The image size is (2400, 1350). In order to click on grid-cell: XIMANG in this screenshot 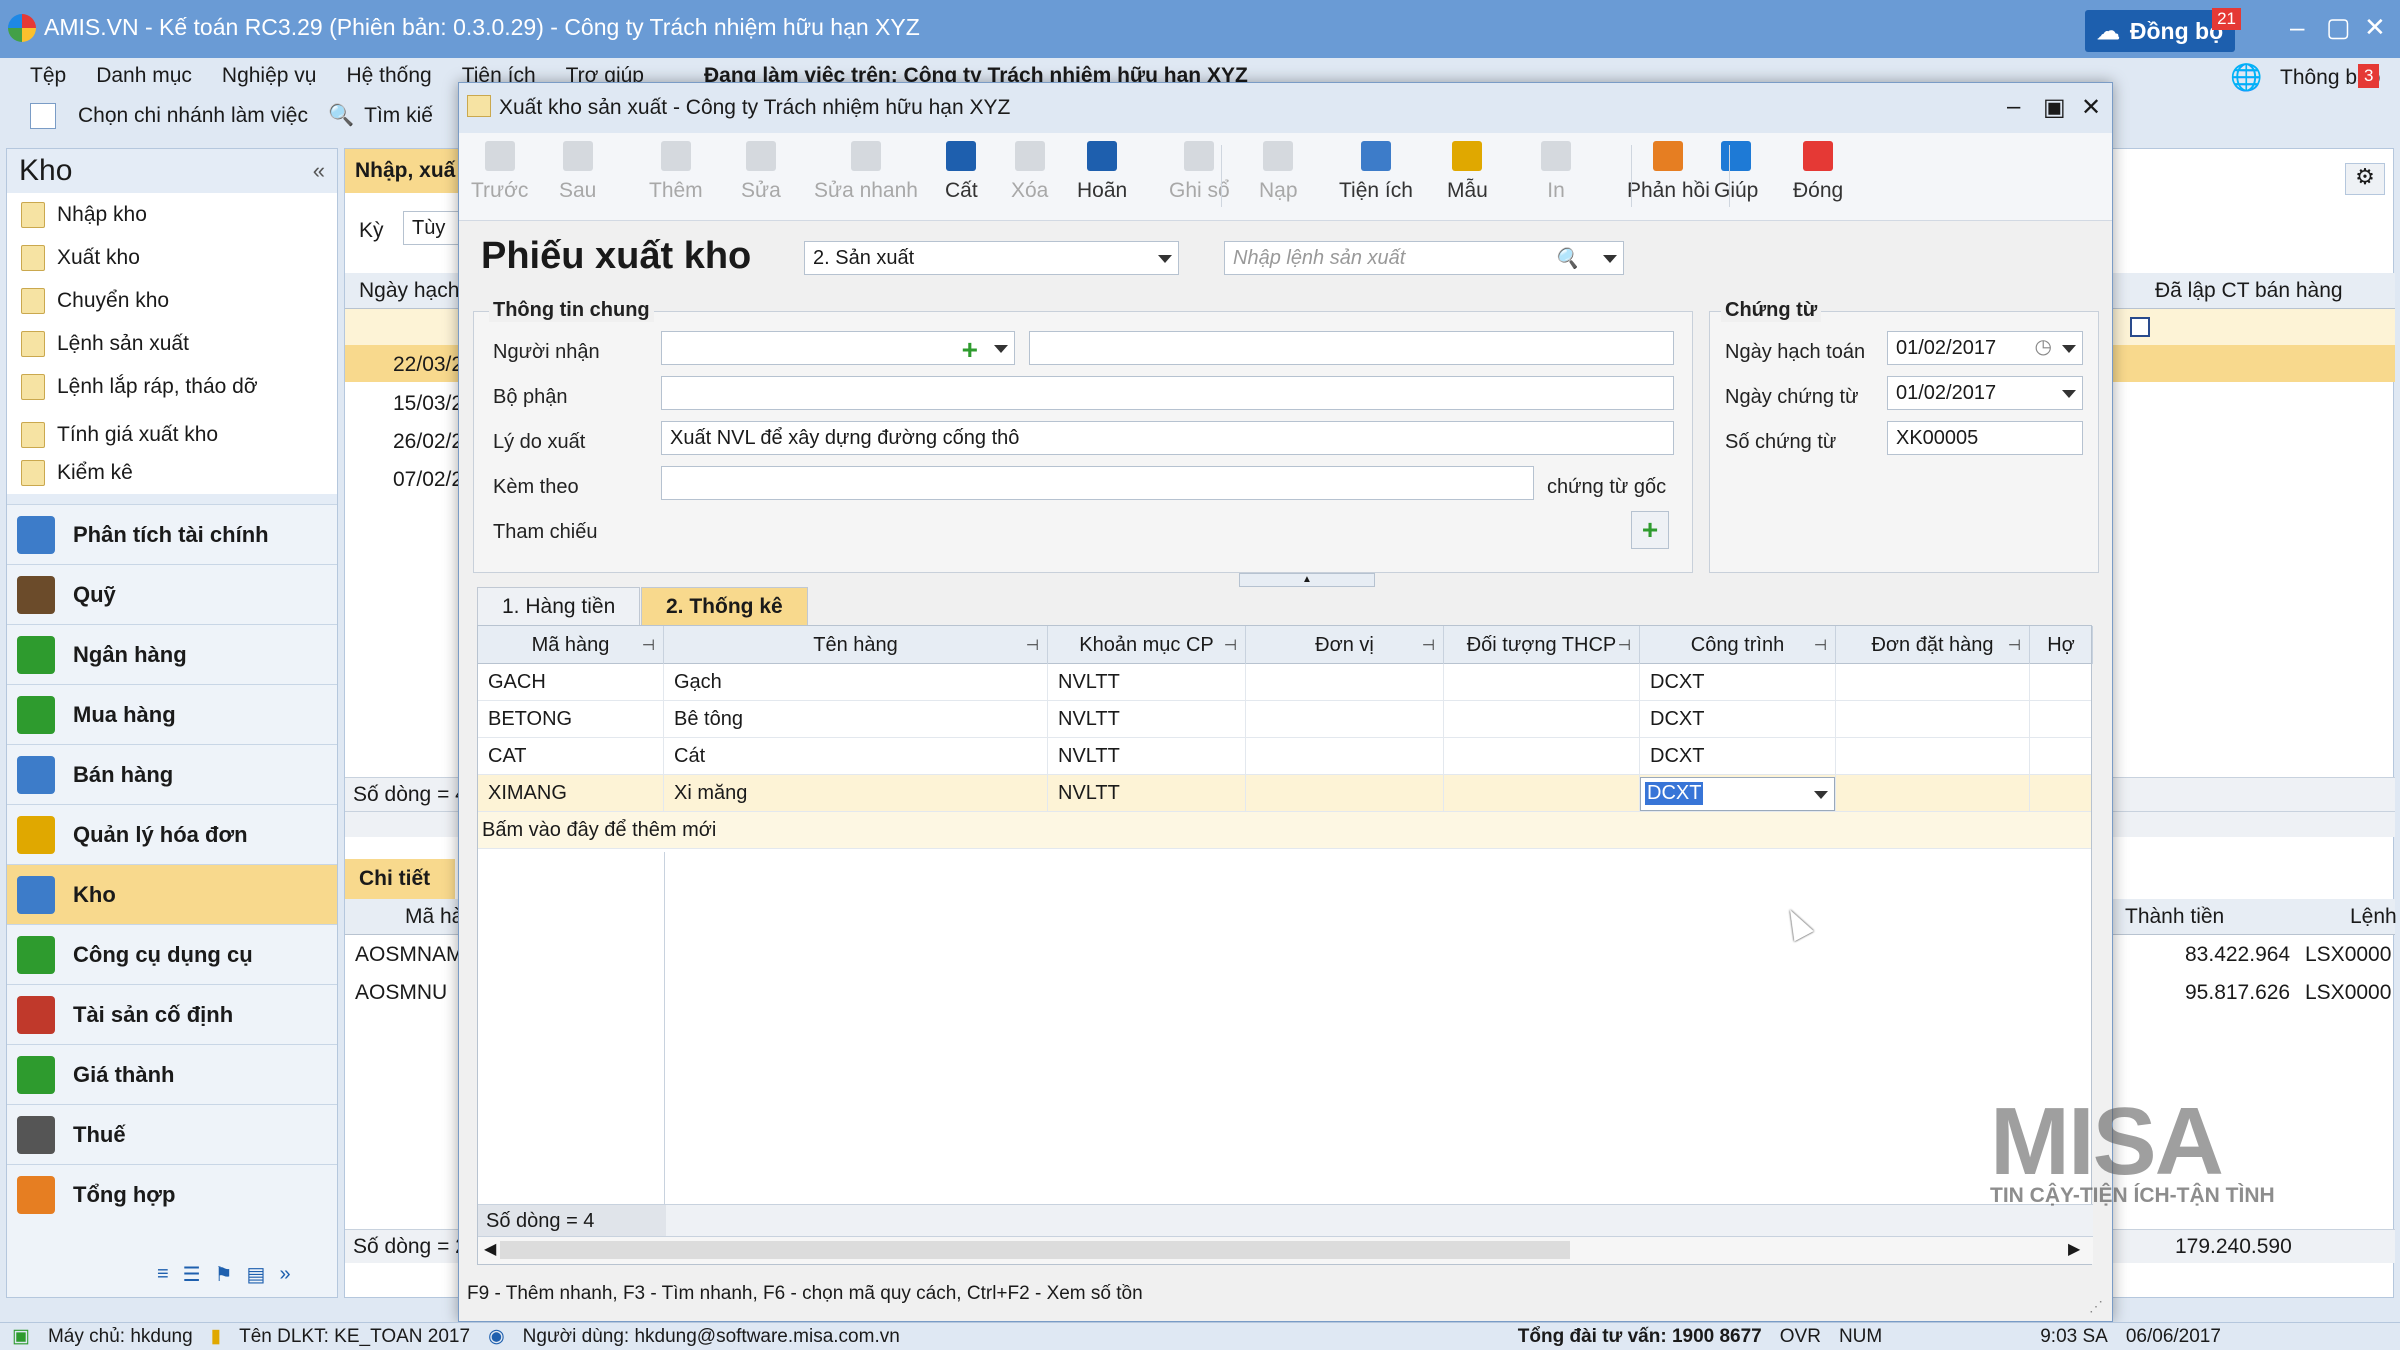, I will do `click(571, 793)`.